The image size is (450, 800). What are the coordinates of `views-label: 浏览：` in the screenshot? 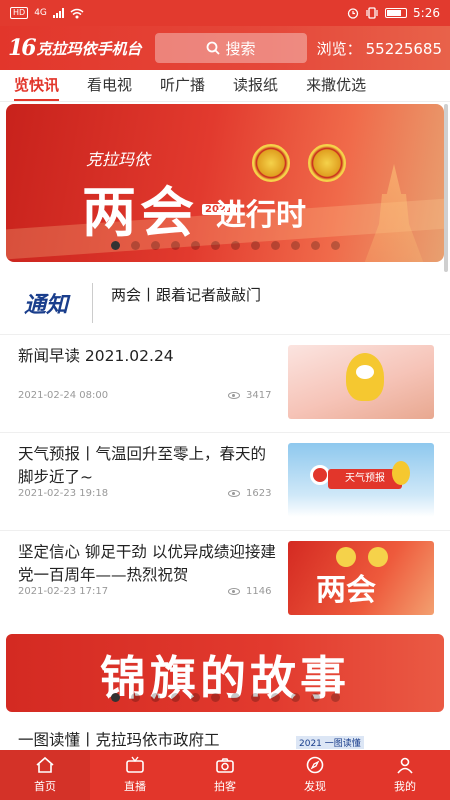 It's located at (339, 48).